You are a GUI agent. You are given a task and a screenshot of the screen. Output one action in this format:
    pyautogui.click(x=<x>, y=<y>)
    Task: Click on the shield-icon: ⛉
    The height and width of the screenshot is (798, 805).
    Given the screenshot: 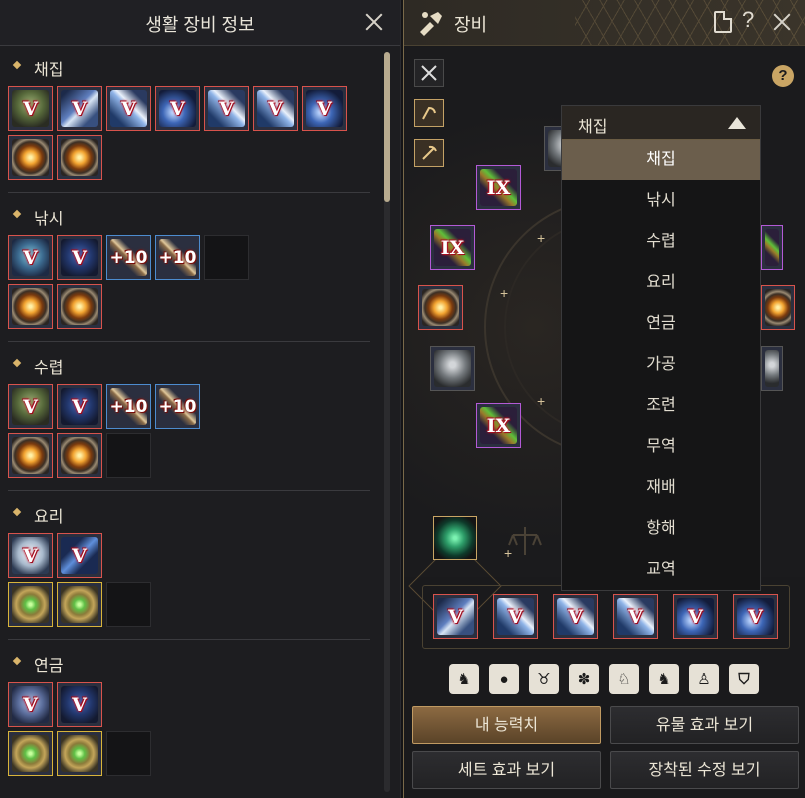 What is the action you would take?
    pyautogui.click(x=744, y=679)
    